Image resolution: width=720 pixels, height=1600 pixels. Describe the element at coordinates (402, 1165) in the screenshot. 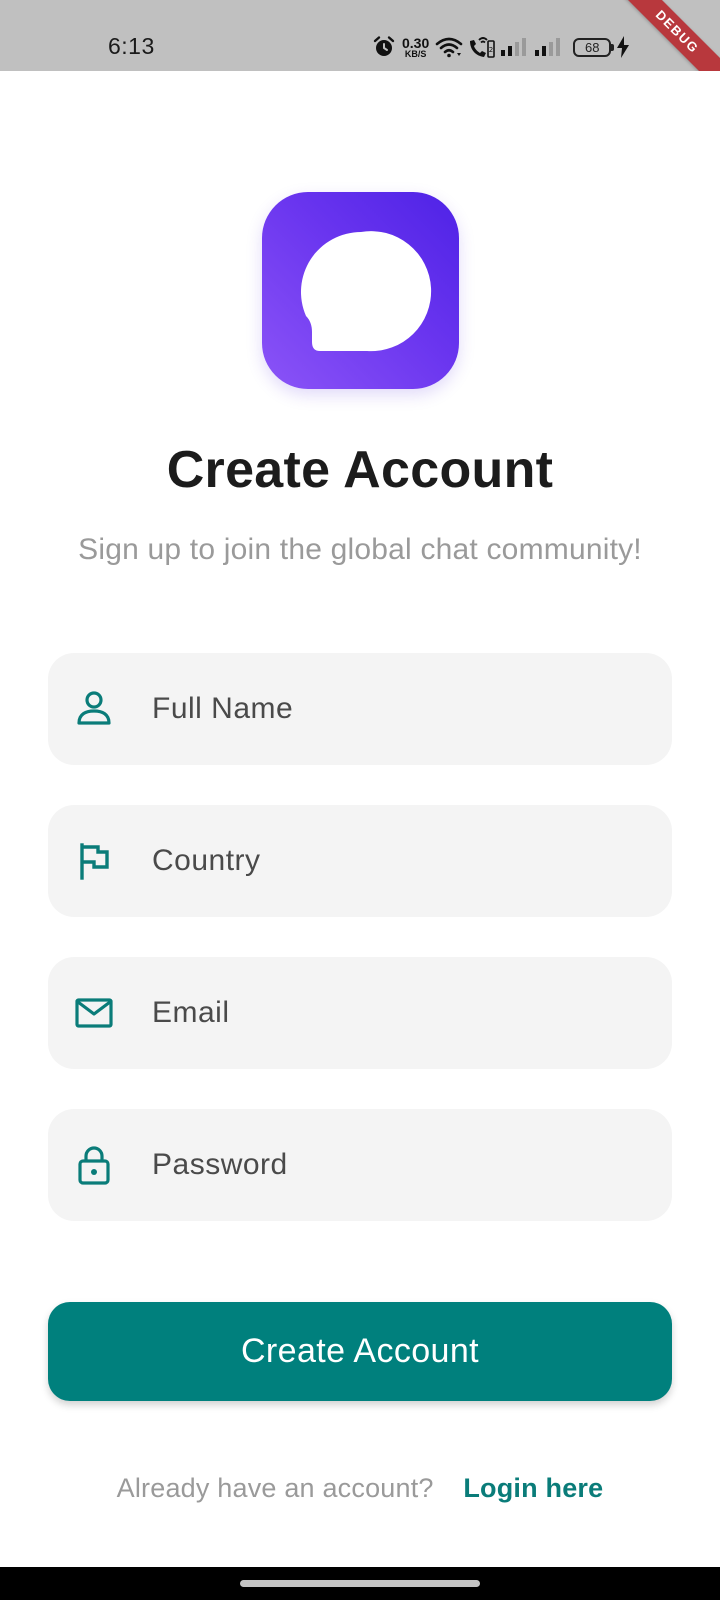

I see `password-input` at that location.